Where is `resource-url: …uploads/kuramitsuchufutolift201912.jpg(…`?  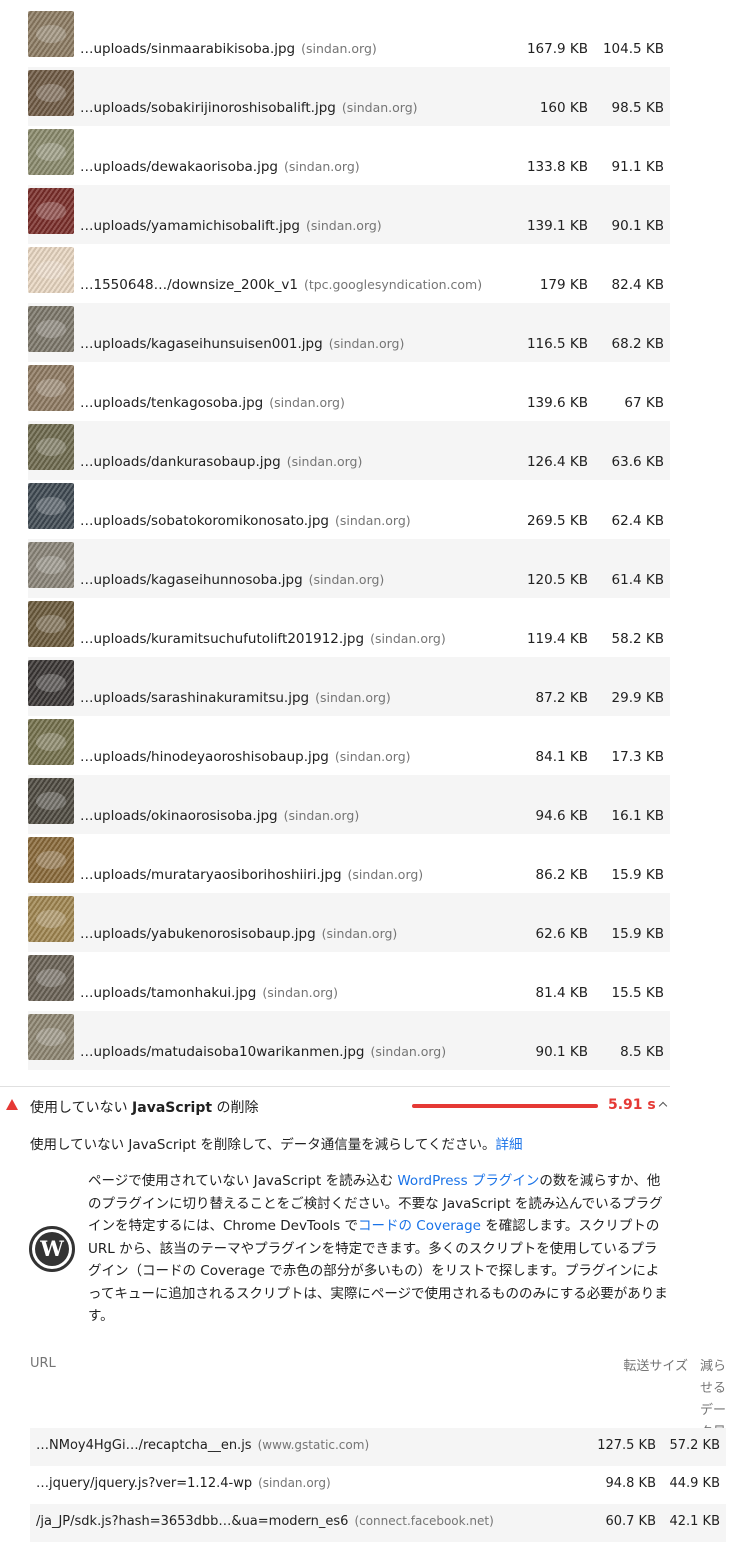 resource-url: …uploads/kuramitsuchufutolift201912.jpg(… is located at coordinates (263, 639).